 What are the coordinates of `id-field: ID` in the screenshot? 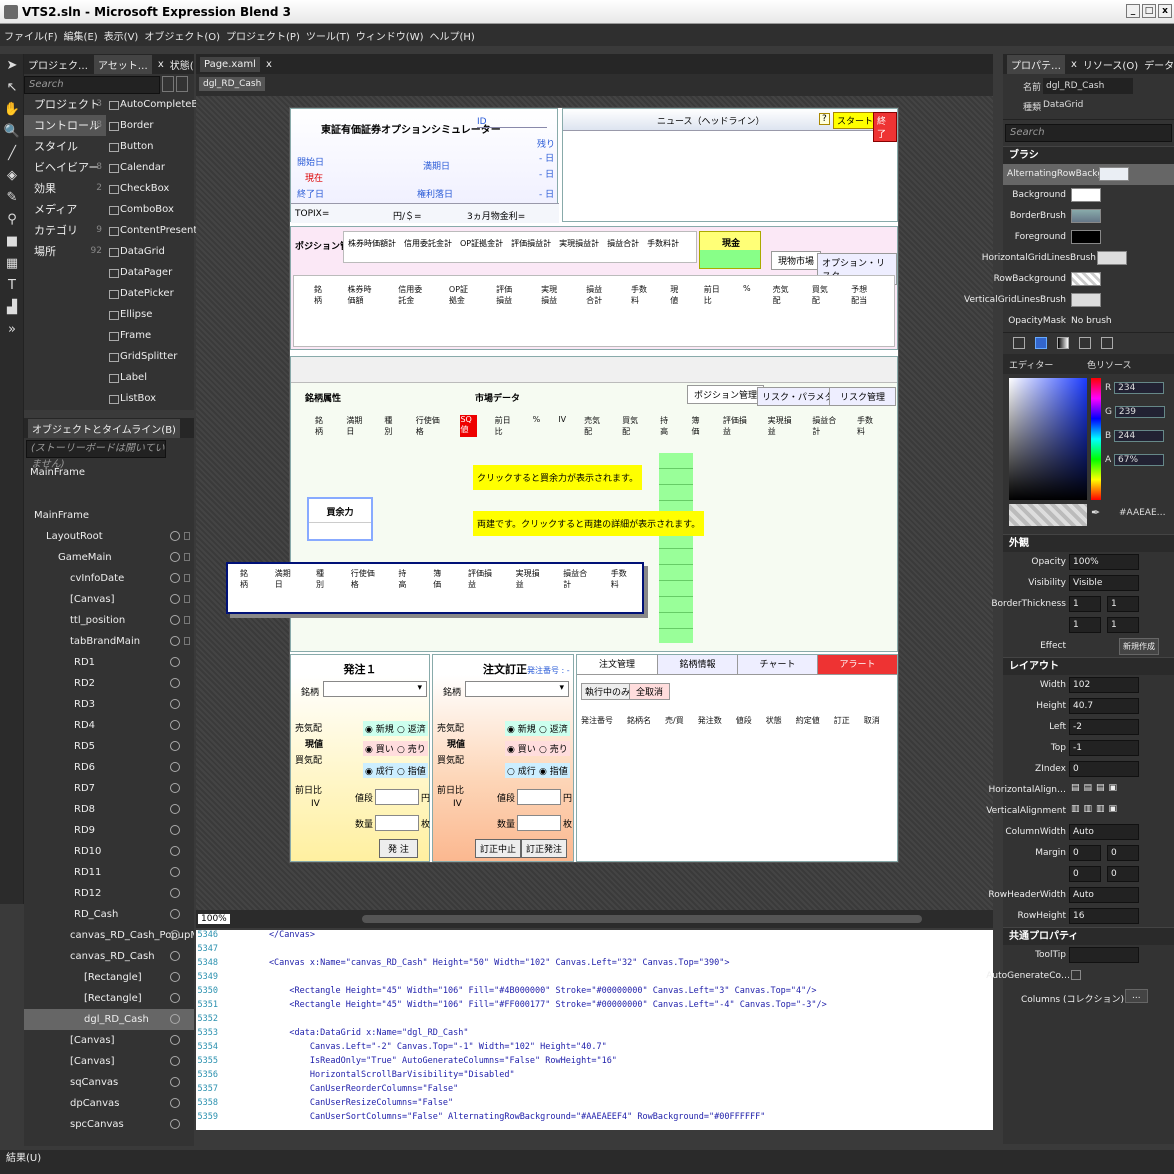 It's located at (512, 122).